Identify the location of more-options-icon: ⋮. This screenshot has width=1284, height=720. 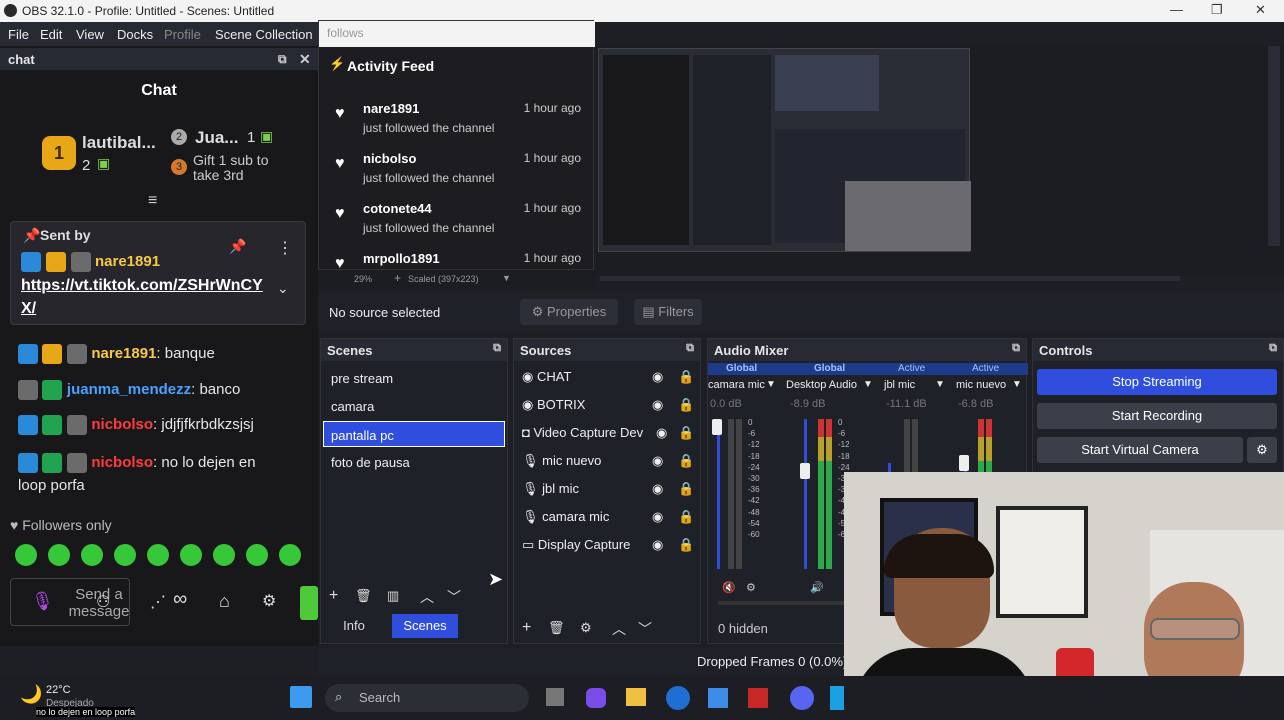
(285, 248).